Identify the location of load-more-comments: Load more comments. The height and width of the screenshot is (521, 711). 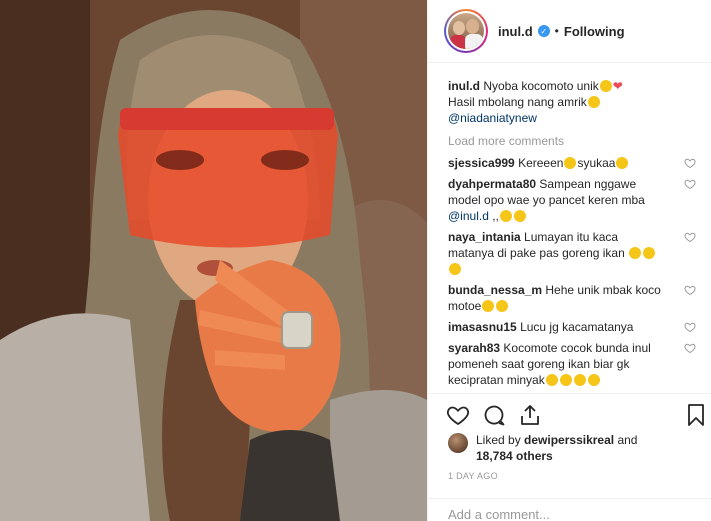
(573, 141).